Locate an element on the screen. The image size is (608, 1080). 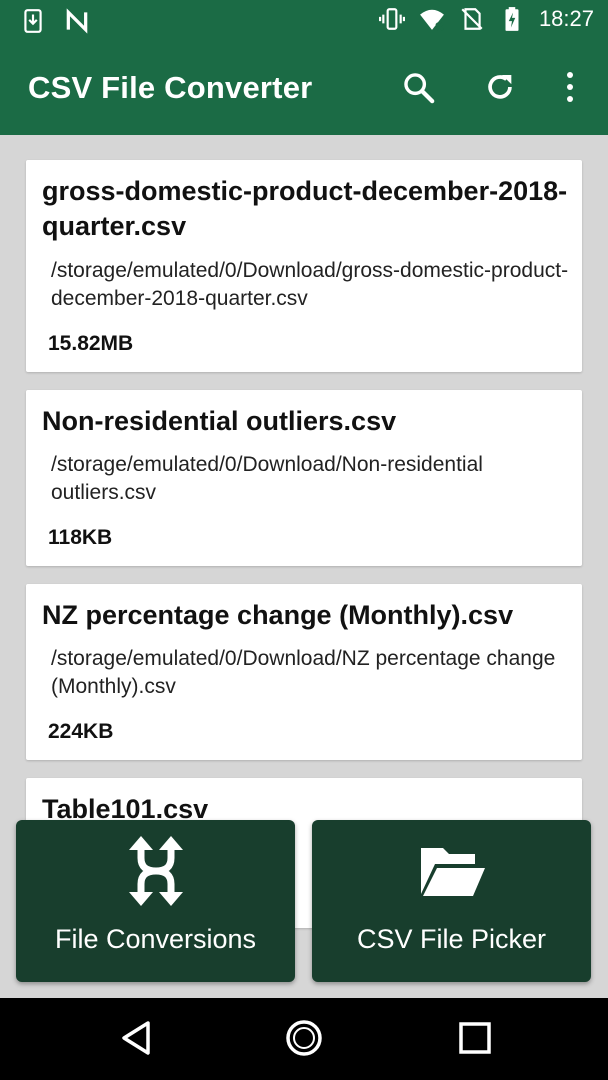
status-bar: 18:27 is located at coordinates (304, 21).